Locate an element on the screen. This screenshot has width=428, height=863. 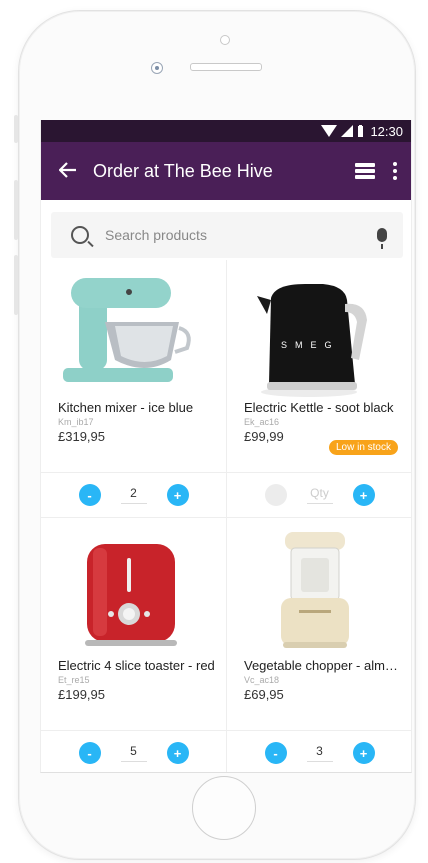
product-price: £319,95 is located at coordinates (81, 436).